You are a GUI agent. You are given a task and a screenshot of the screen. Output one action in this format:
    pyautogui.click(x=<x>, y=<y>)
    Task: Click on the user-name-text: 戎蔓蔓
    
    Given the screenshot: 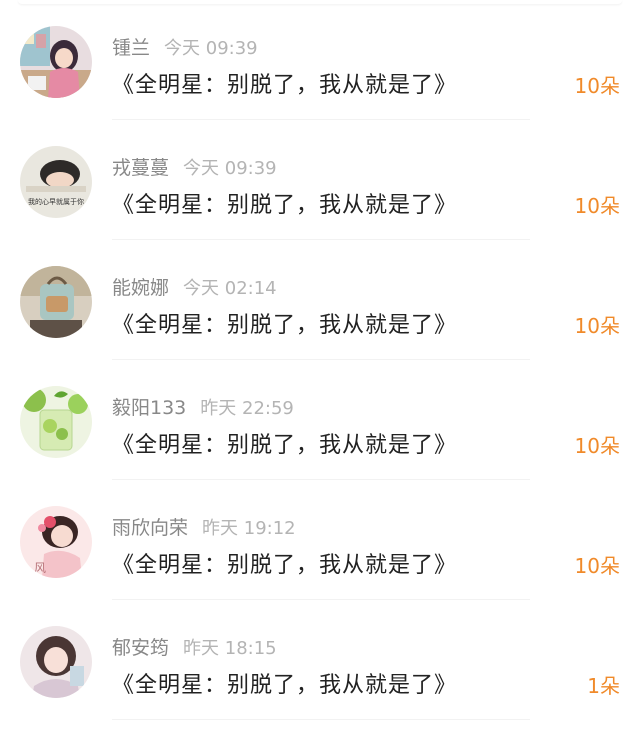 What is the action you would take?
    pyautogui.click(x=141, y=168)
    